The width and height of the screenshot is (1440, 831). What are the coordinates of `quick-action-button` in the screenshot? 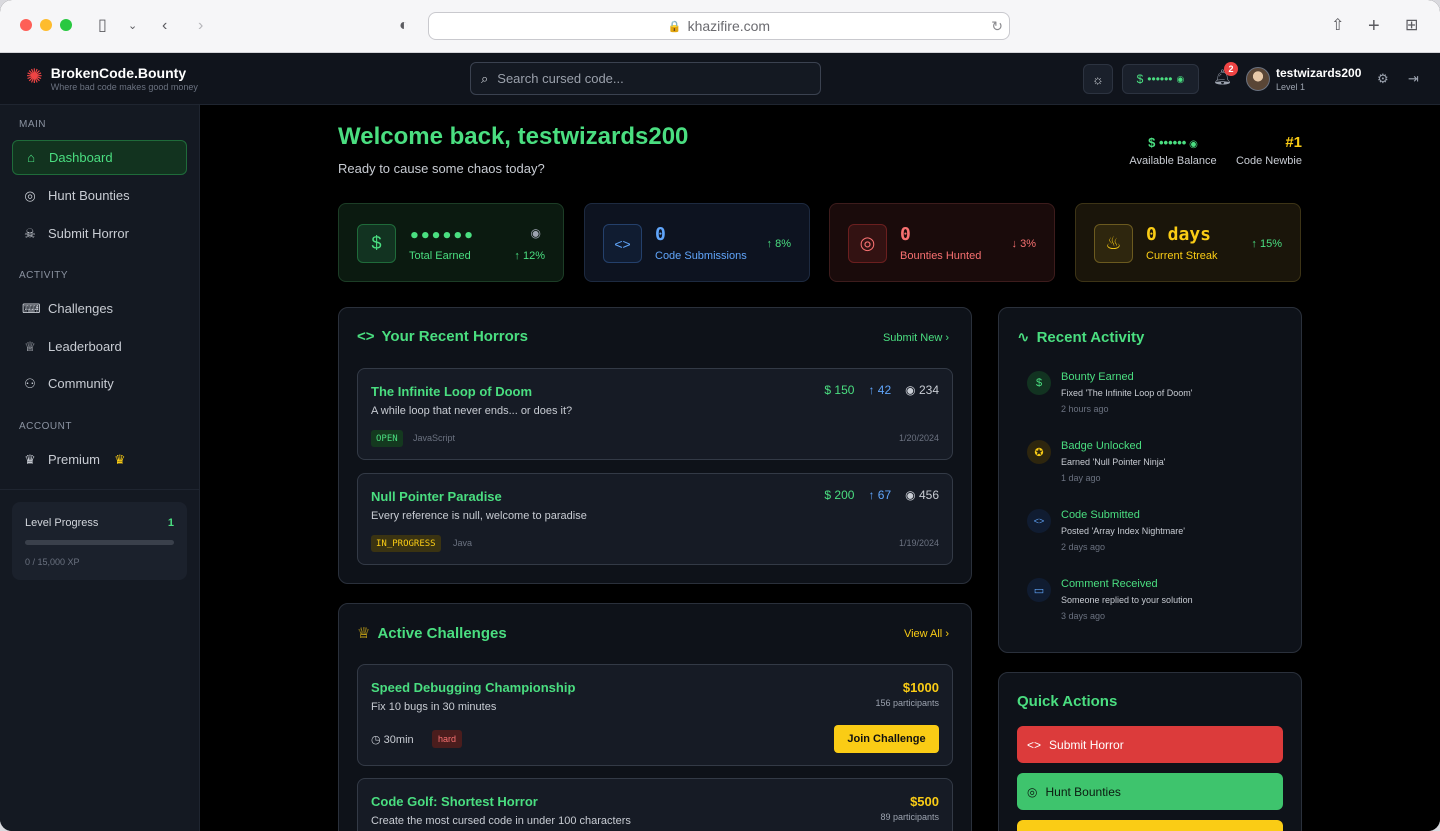 It's located at (1150, 825).